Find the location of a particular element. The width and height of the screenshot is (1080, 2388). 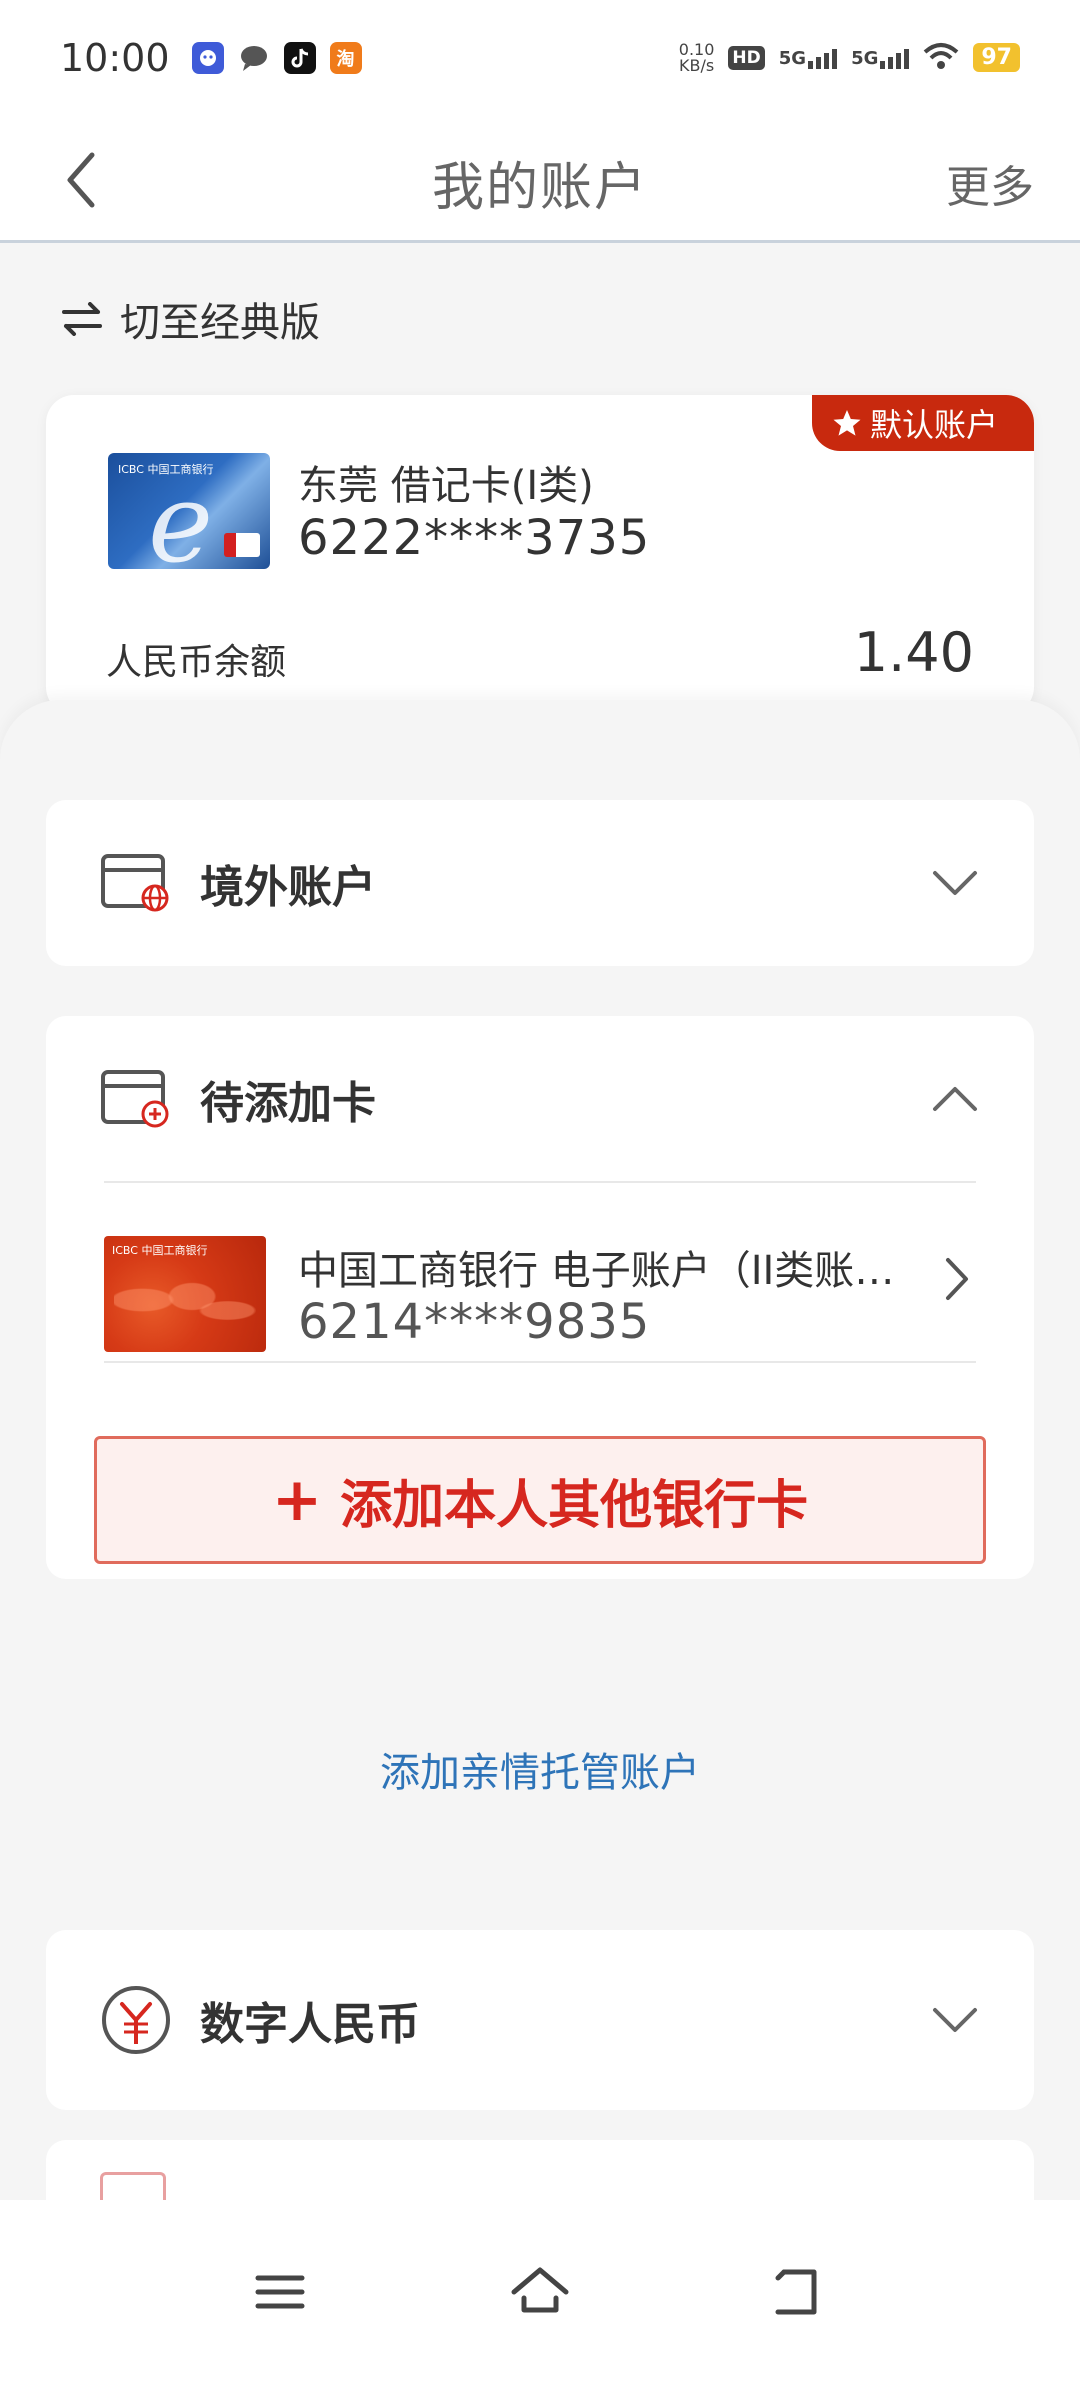

nav-home-button is located at coordinates (540, 2294).